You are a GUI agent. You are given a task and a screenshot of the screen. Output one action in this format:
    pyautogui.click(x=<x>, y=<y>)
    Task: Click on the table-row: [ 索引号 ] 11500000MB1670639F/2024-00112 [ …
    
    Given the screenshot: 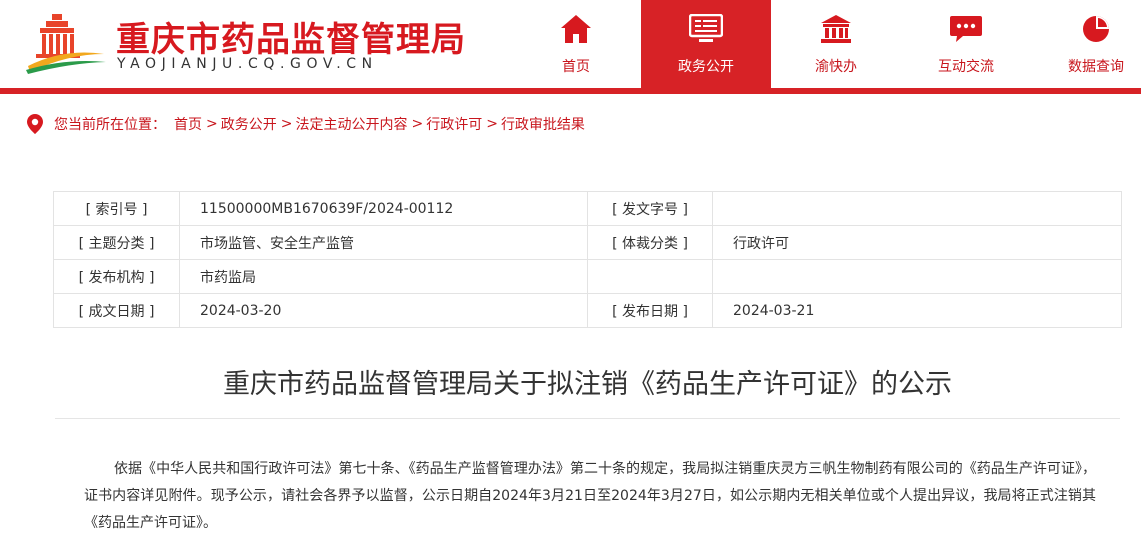 What is the action you would take?
    pyautogui.click(x=587, y=208)
    